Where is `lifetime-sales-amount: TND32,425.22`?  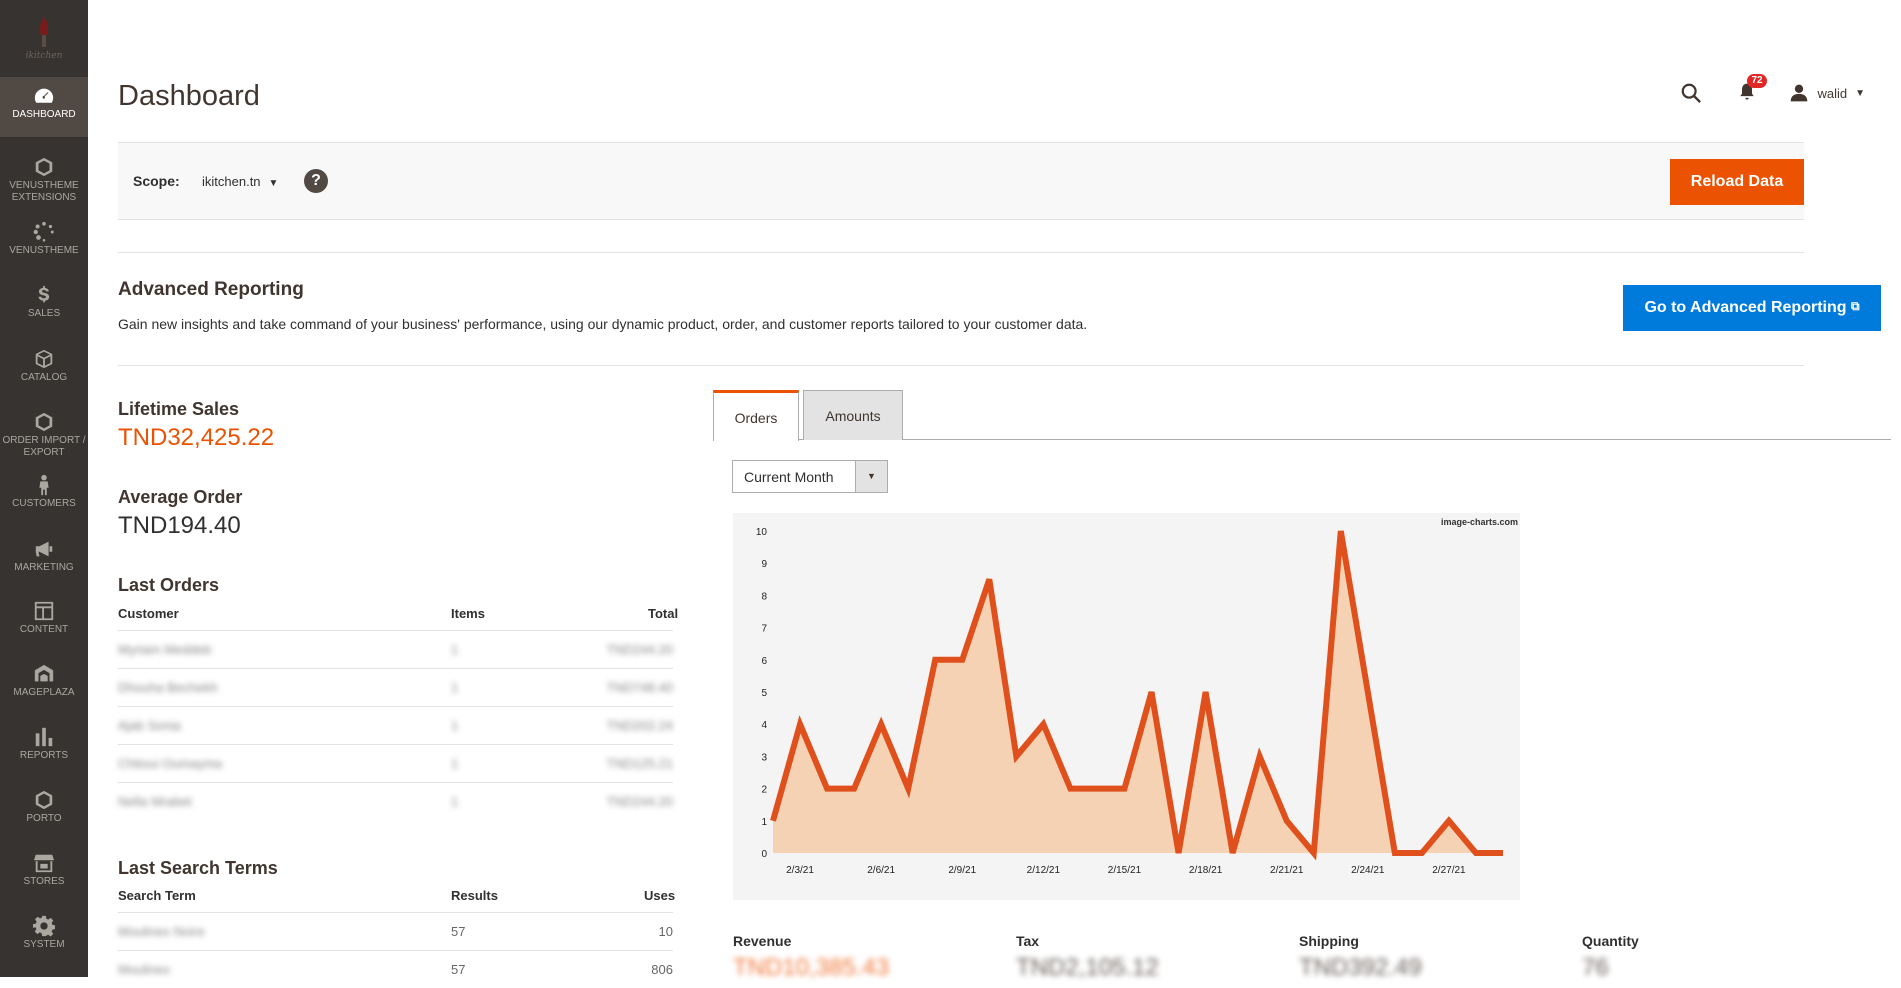
lifetime-sales-amount: TND32,425.22 is located at coordinates (196, 437).